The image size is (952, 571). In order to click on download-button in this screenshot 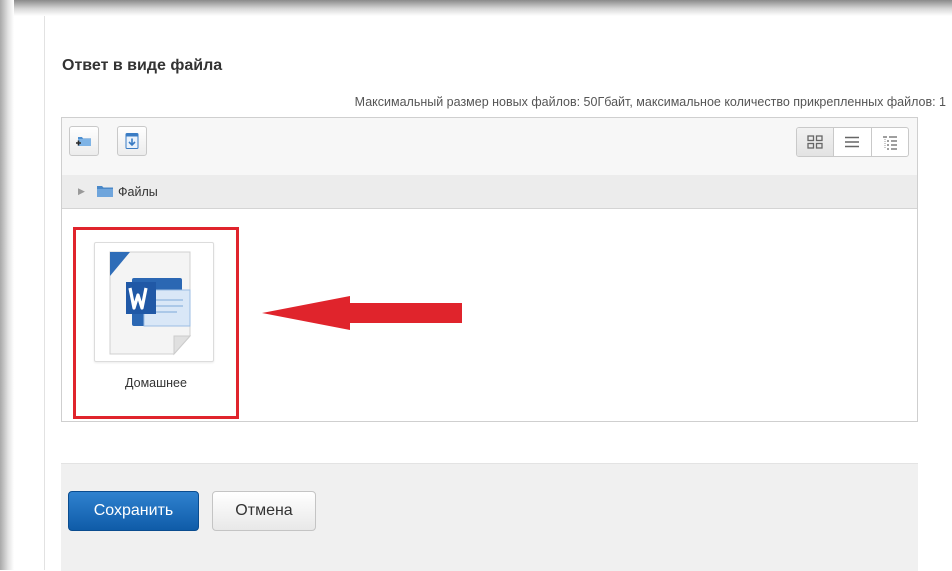, I will do `click(132, 141)`.